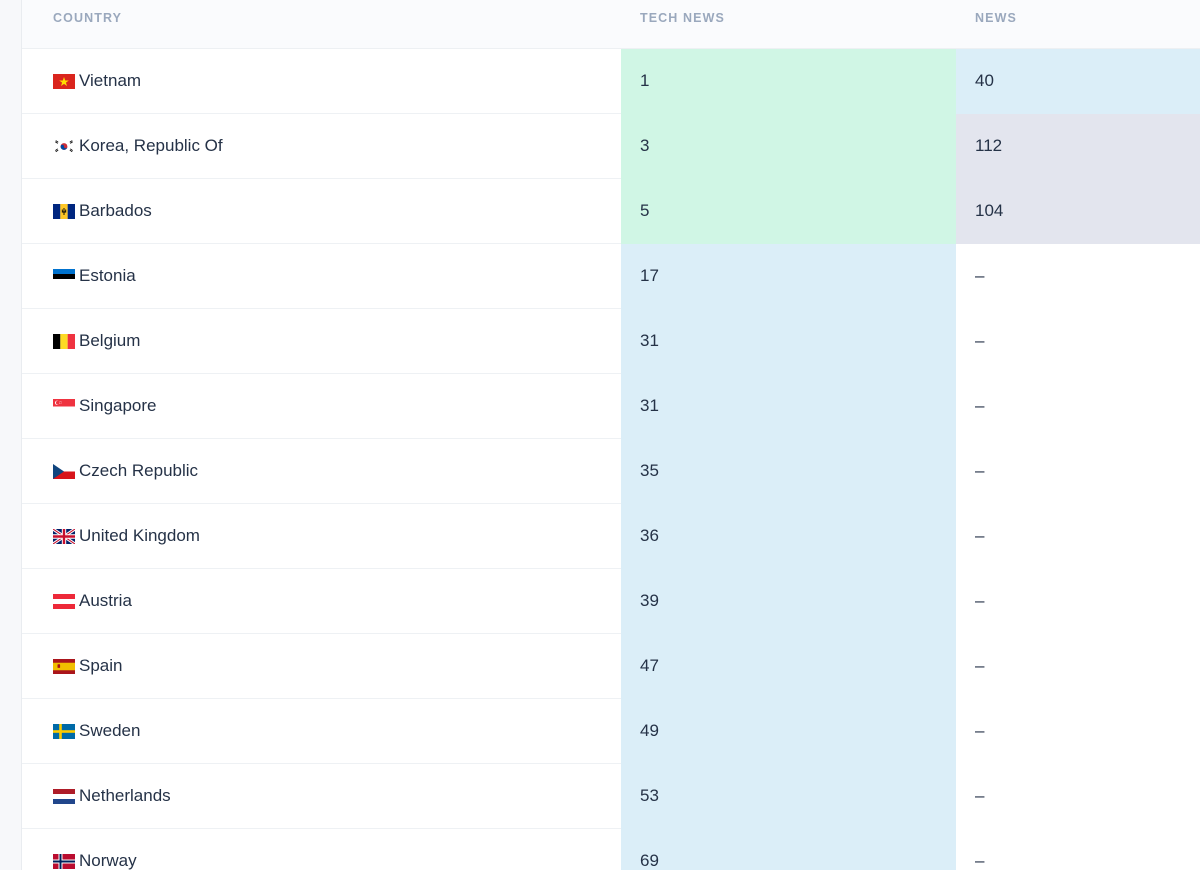  I want to click on table-row: Sweden 49 –, so click(611, 731).